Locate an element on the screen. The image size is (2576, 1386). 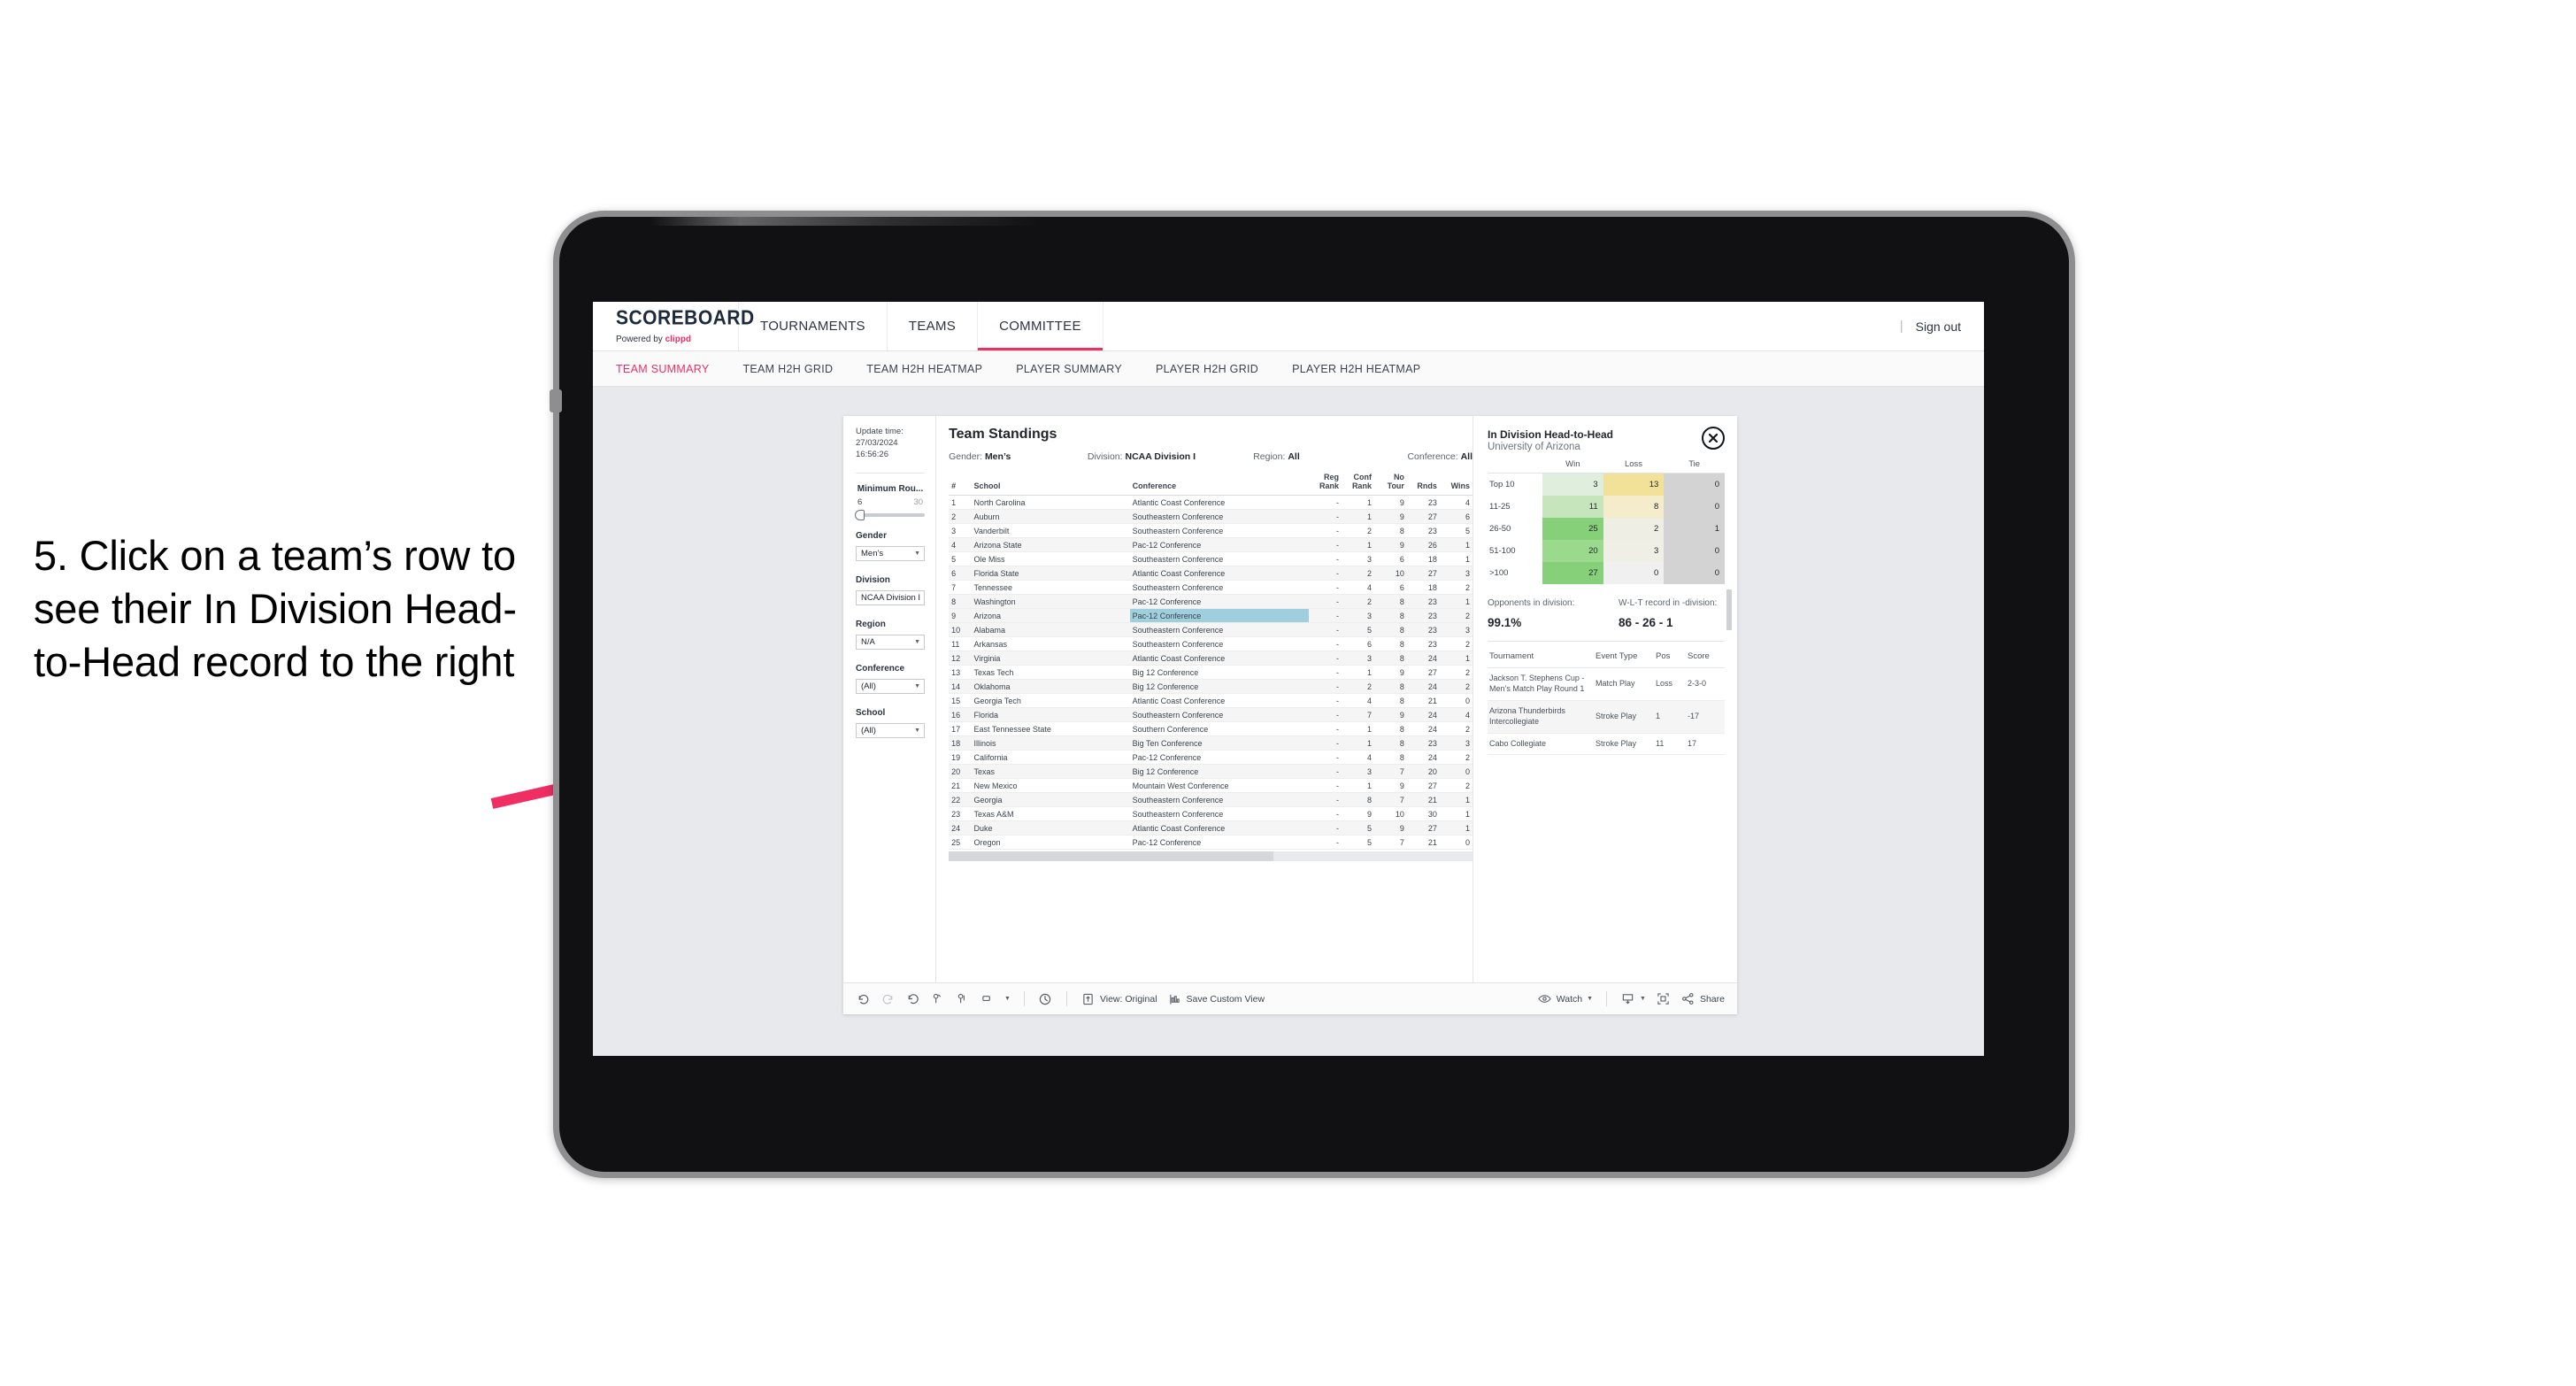
col-rank: # is located at coordinates (960, 484).